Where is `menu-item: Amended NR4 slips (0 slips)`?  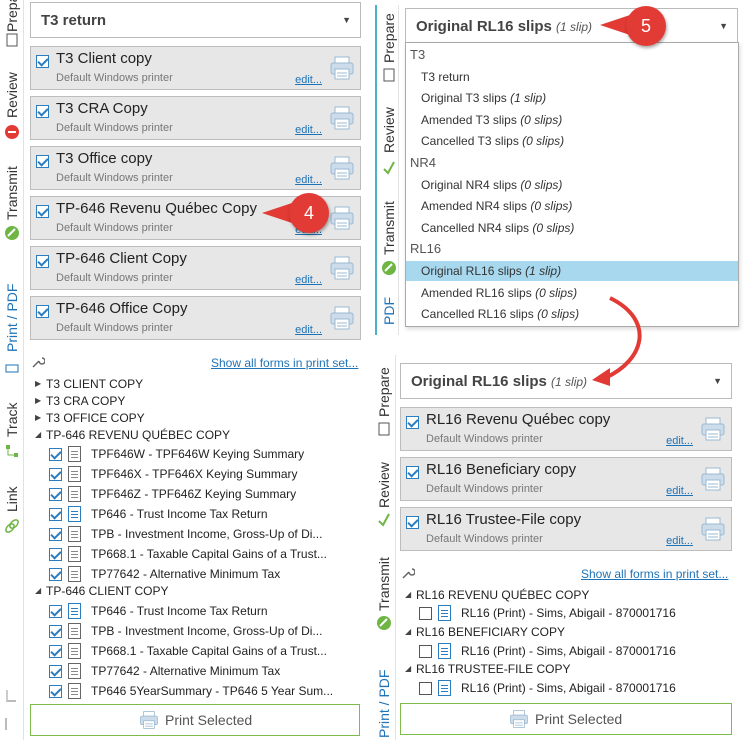 menu-item: Amended NR4 slips (0 slips) is located at coordinates (572, 206).